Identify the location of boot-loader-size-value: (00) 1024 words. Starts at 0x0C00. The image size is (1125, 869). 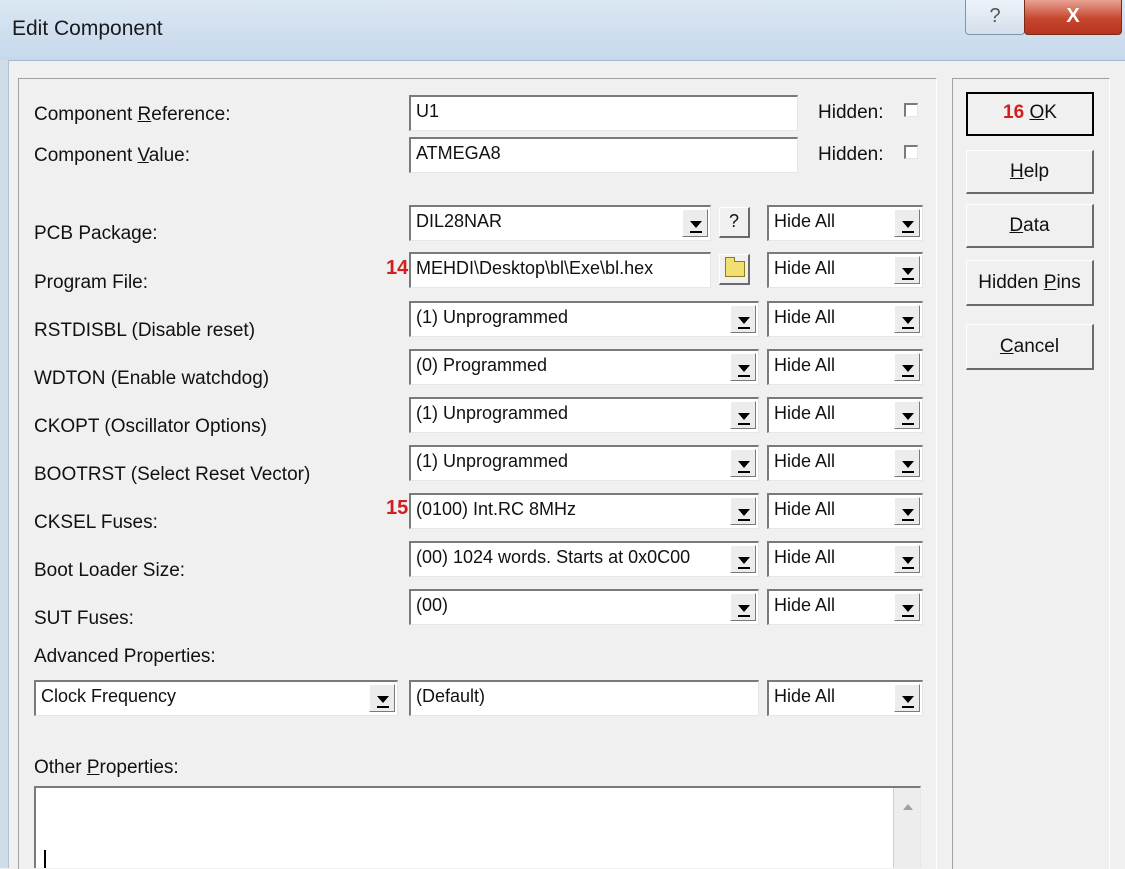
(553, 557).